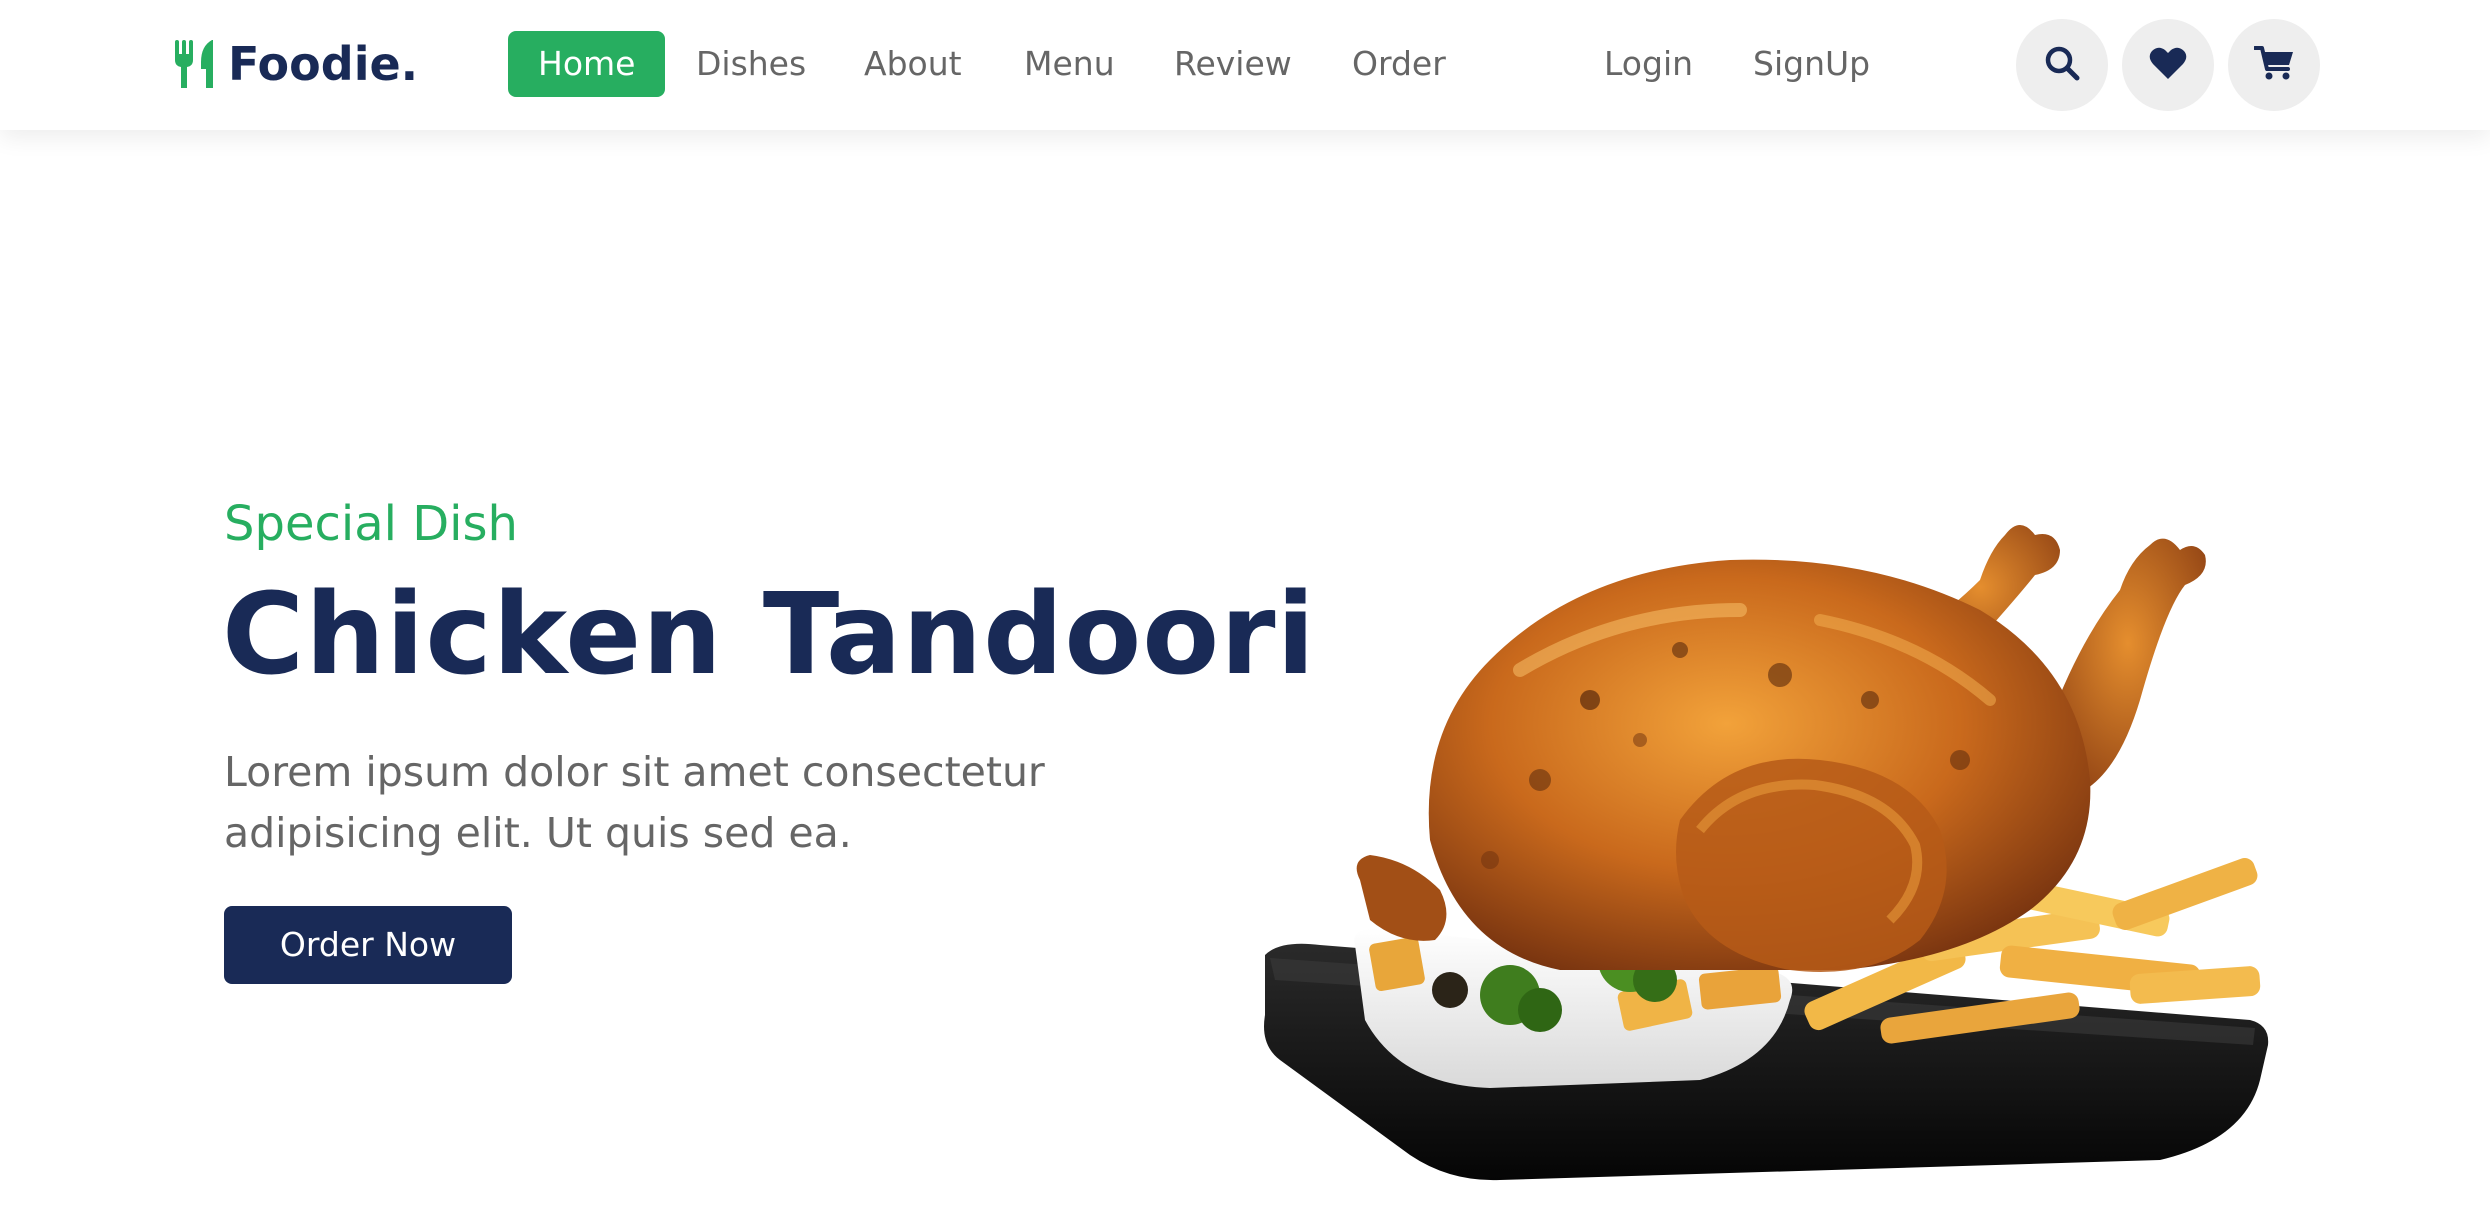 The image size is (2490, 1216). I want to click on brand-name: Foodie., so click(323, 64).